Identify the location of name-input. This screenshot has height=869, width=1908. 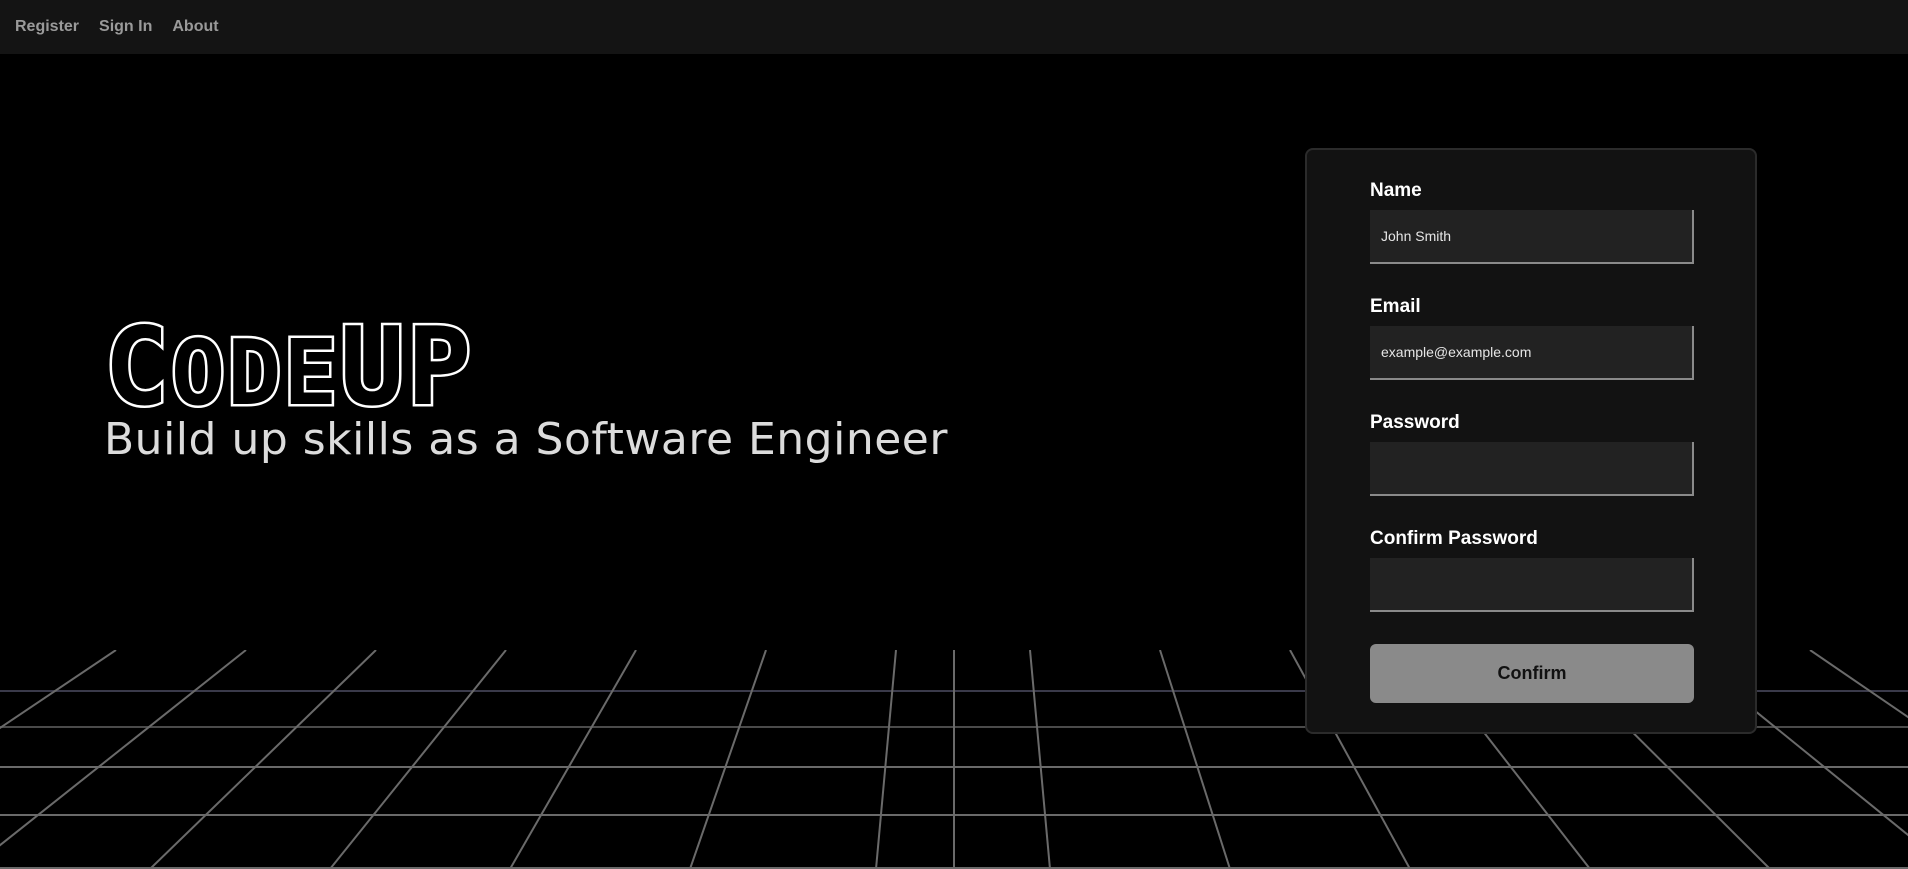
(1532, 237).